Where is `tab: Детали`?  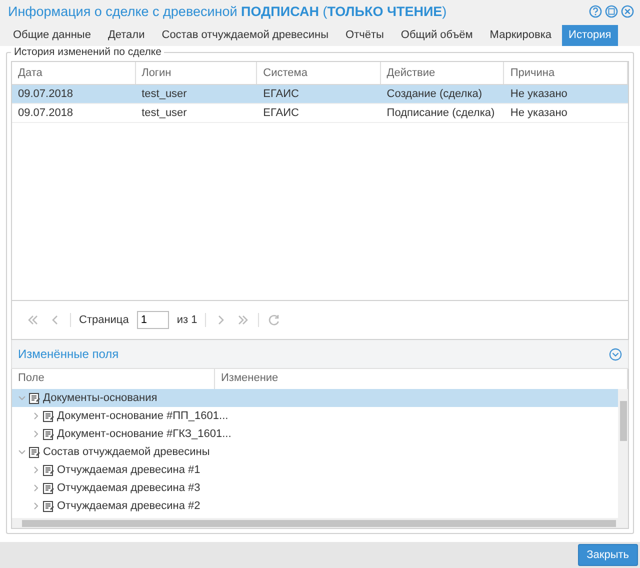 tab: Детали is located at coordinates (126, 35).